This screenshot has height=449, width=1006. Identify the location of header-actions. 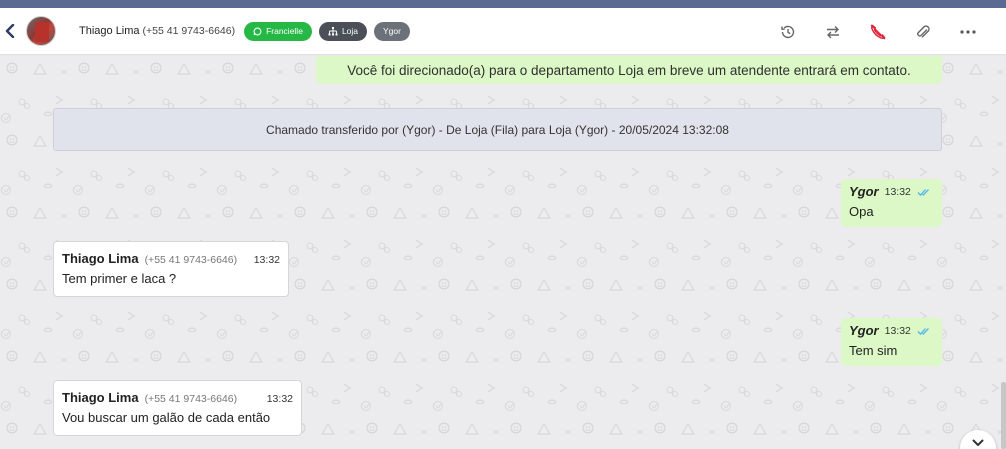
(877, 31).